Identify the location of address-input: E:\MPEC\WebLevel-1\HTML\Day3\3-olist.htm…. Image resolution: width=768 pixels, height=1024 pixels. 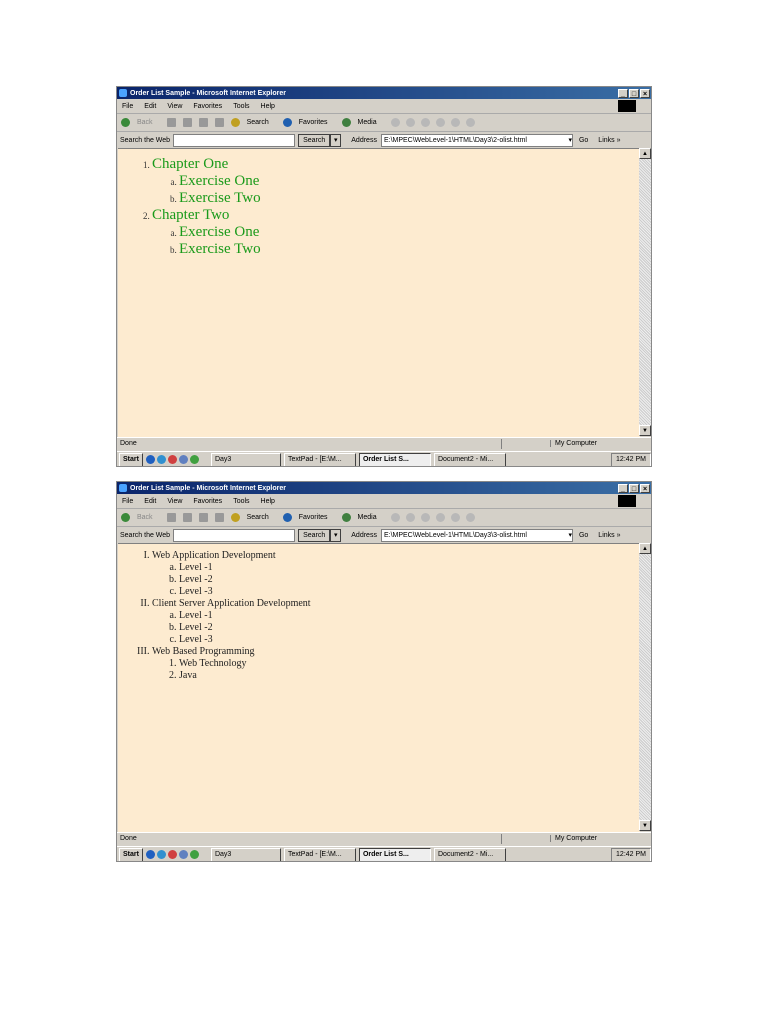
(476, 535).